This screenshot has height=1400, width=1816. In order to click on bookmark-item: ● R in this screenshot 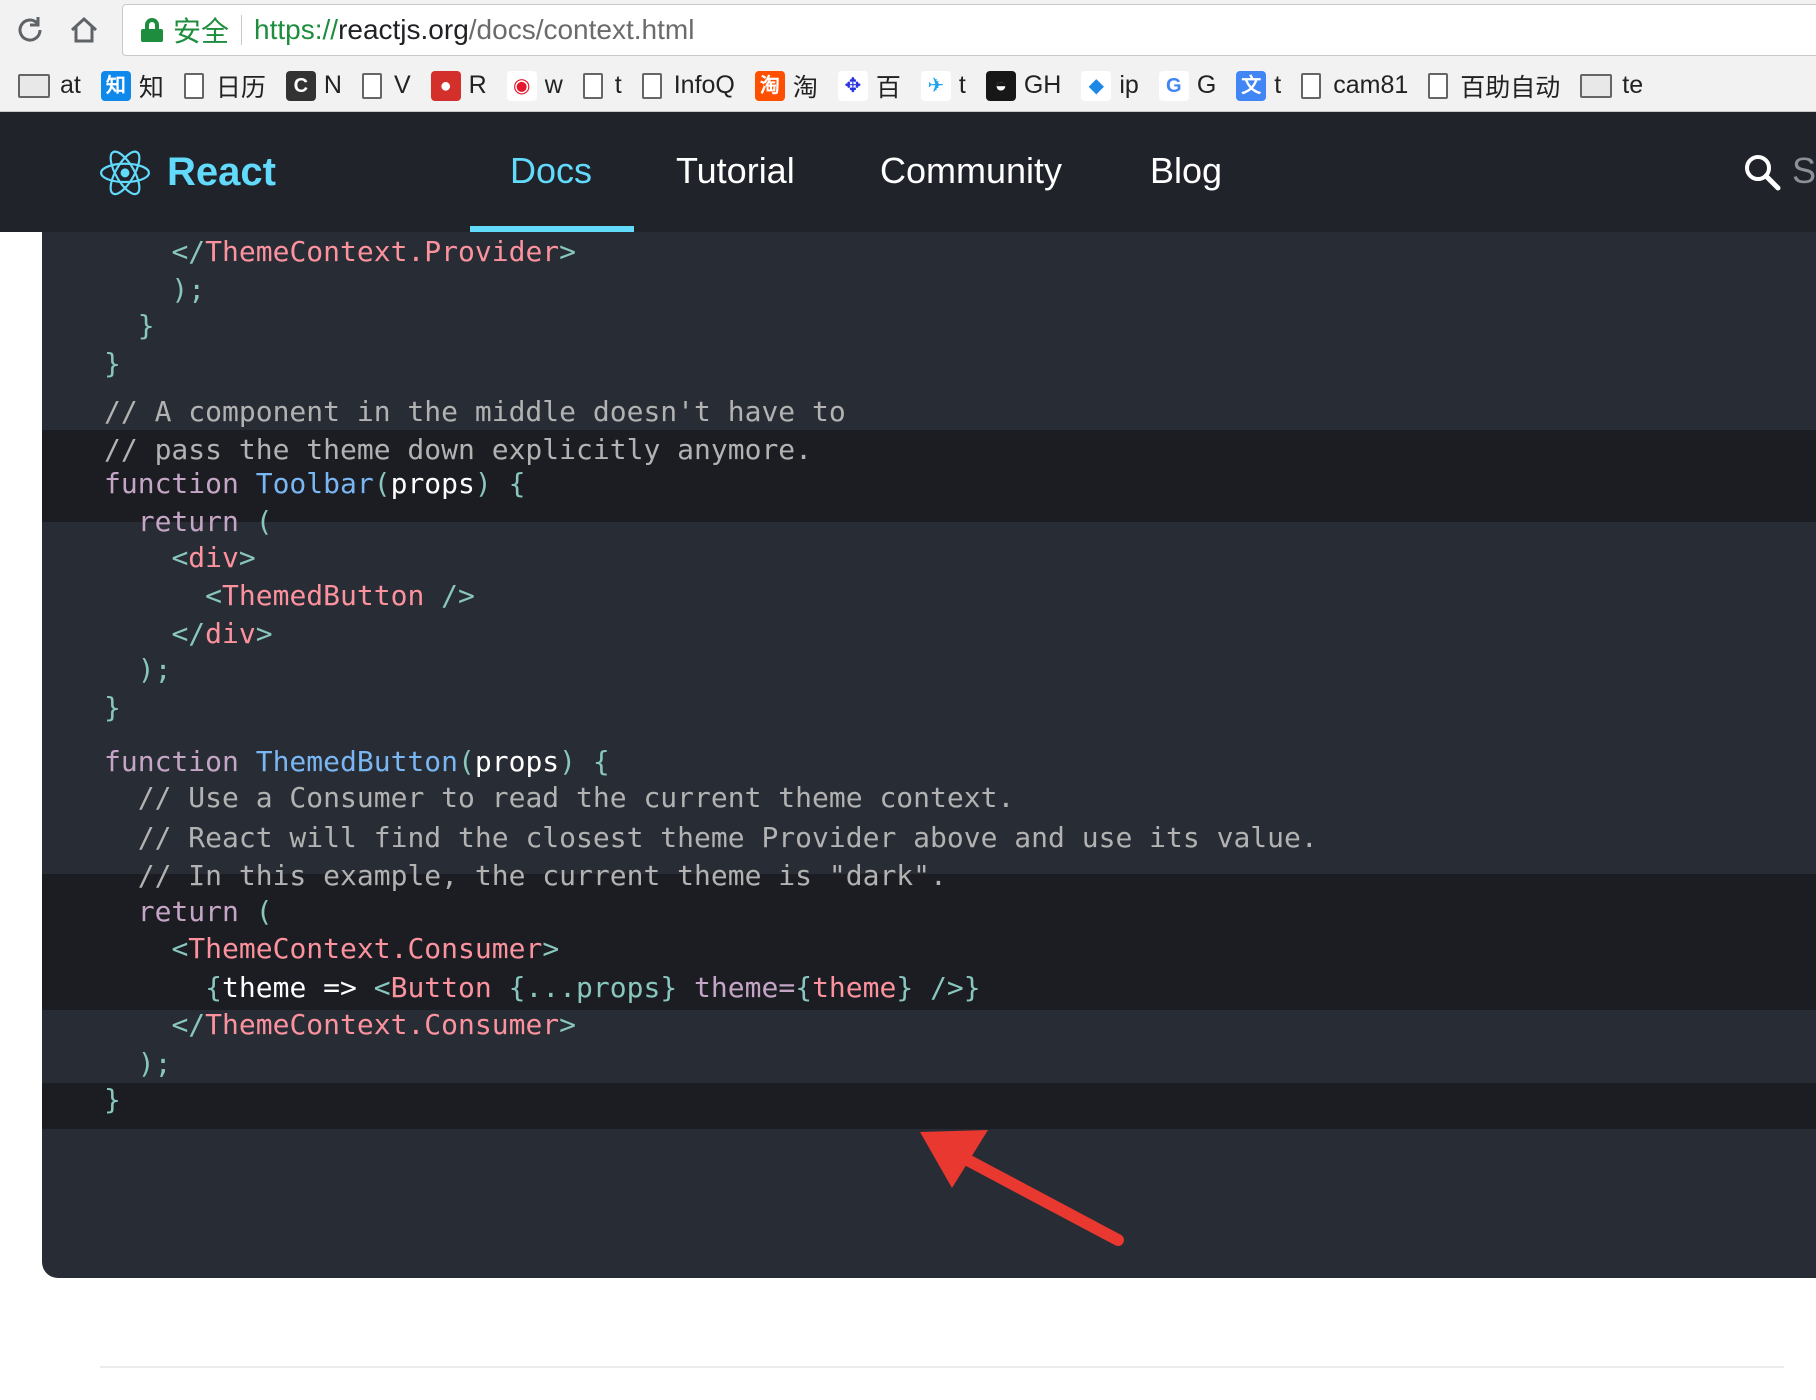, I will do `click(458, 85)`.